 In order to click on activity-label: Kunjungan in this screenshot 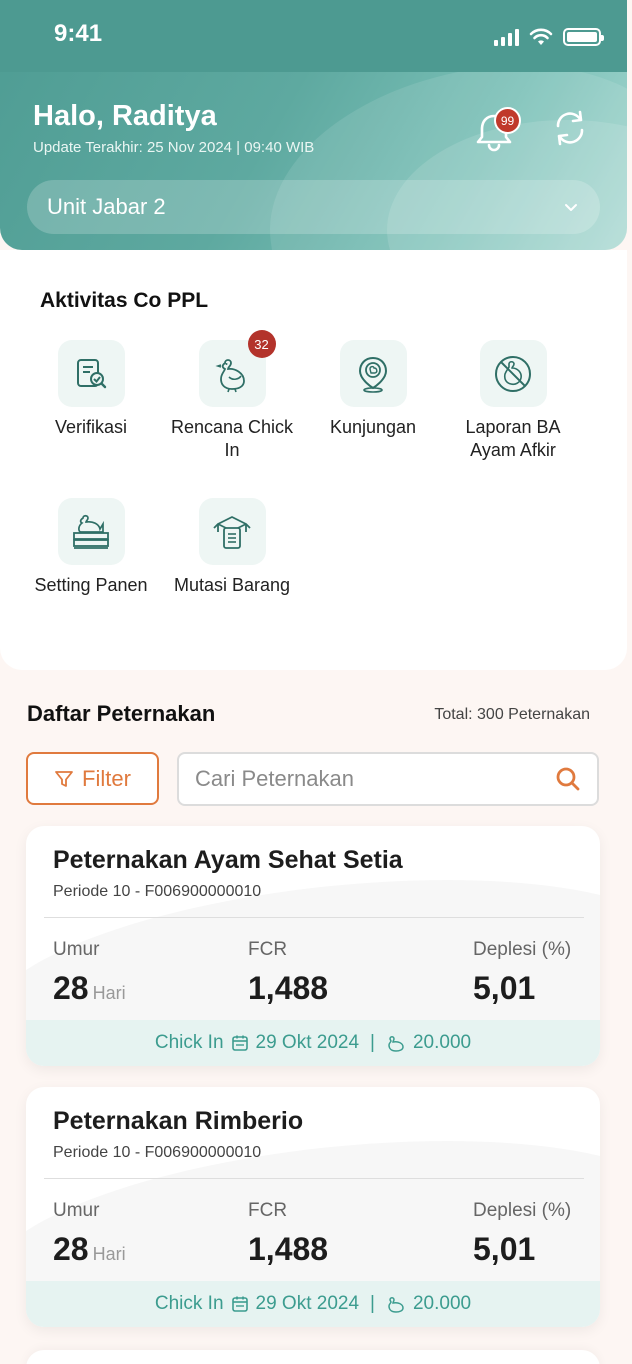, I will do `click(373, 427)`.